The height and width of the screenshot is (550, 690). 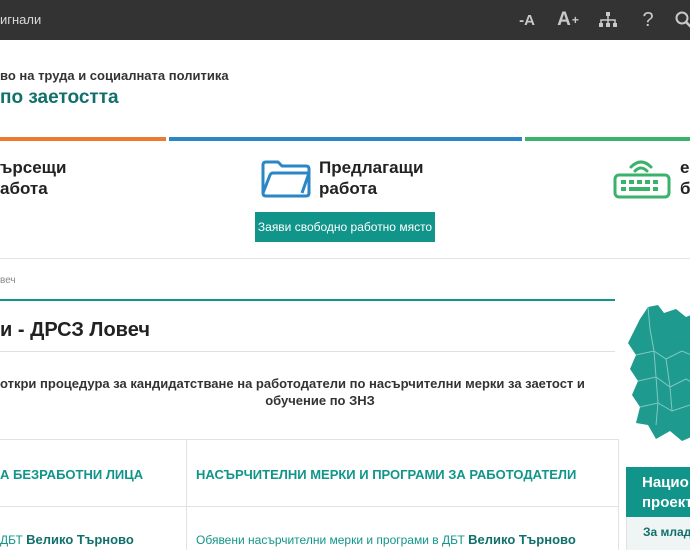 I want to click on nav-job-offers-line2: работа, so click(x=348, y=188).